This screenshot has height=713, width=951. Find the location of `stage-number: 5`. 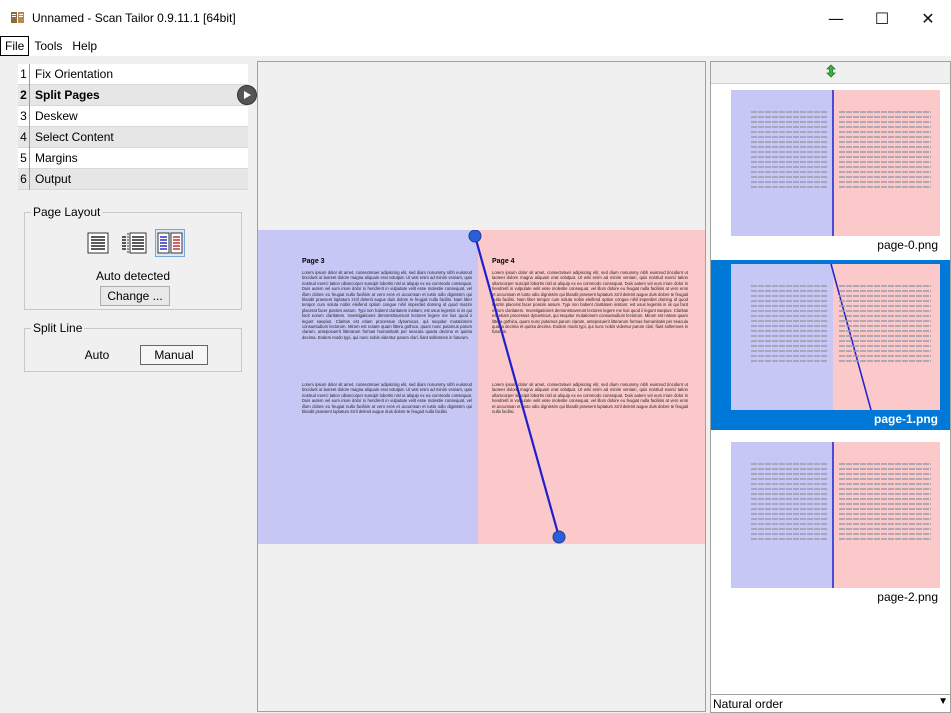

stage-number: 5 is located at coordinates (24, 158).